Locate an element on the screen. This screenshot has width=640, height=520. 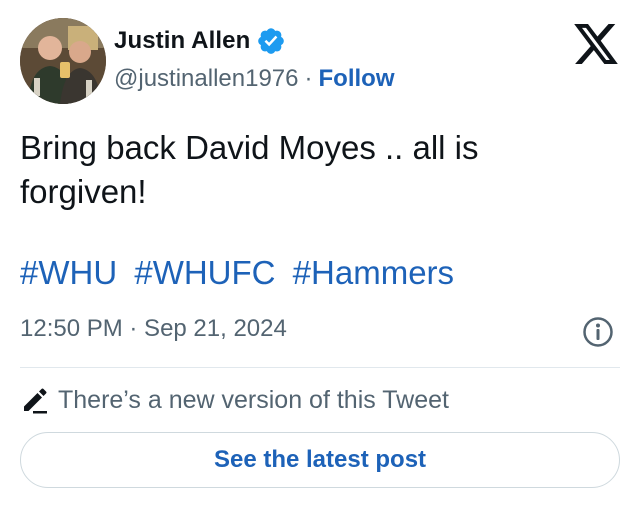
edit-notice-text: There’s a new version of this Tweet is located at coordinates (253, 399).